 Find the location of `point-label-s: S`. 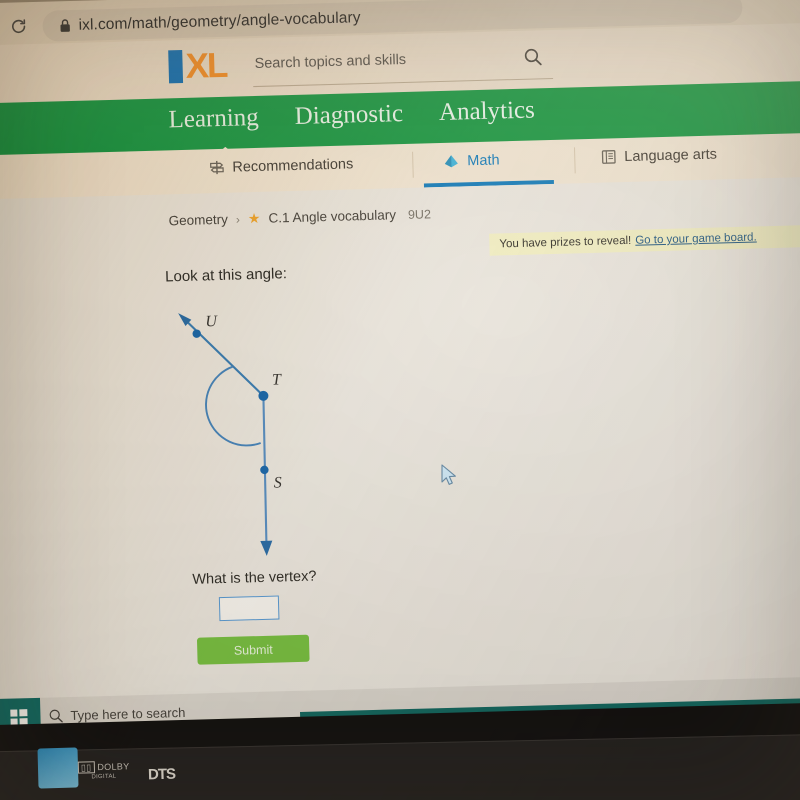

point-label-s: S is located at coordinates (277, 483).